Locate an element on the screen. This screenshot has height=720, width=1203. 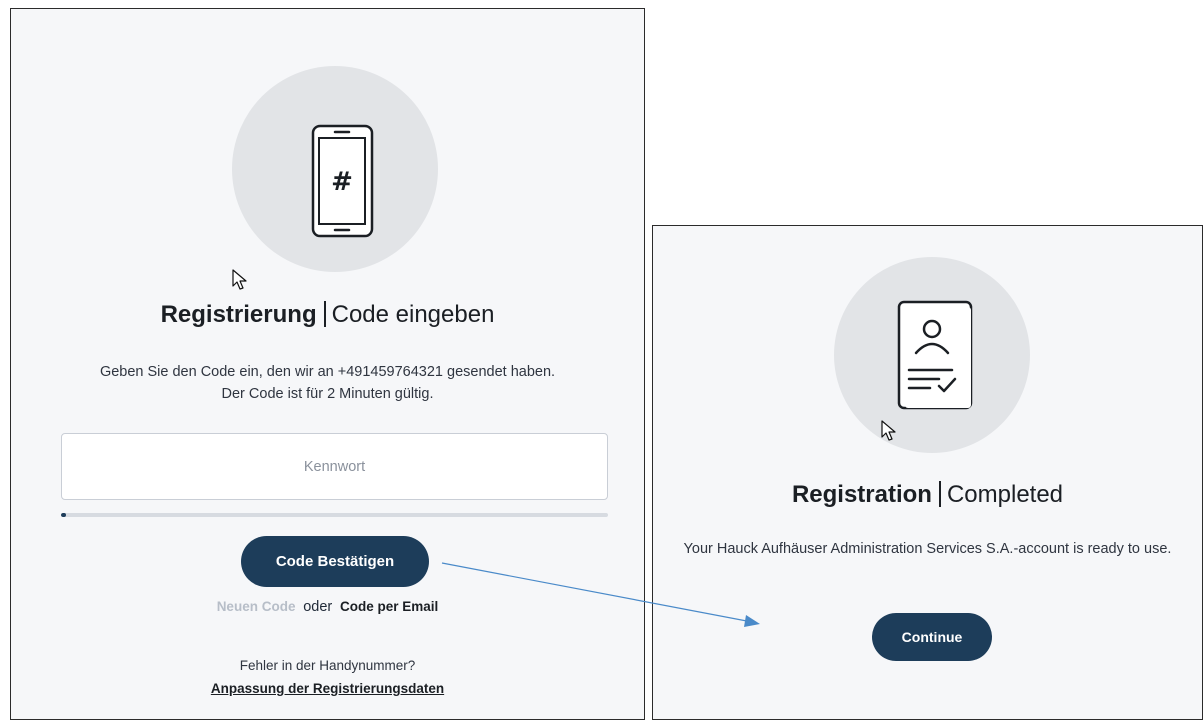
title-light: Code eingeben is located at coordinates (413, 314).